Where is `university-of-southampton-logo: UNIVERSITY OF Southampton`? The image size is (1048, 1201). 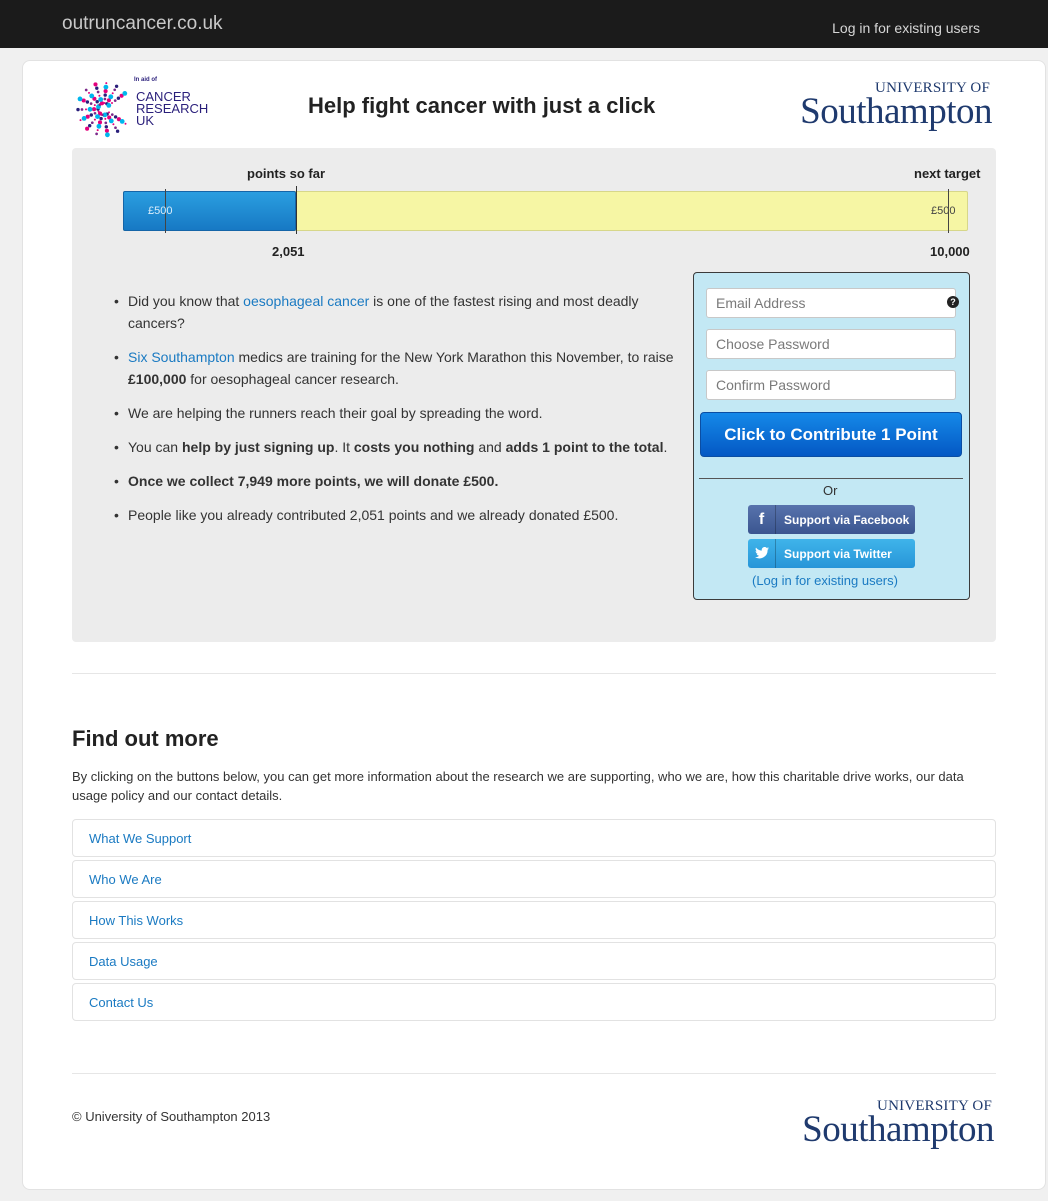
university-of-southampton-logo: UNIVERSITY OF Southampton is located at coordinates (877, 106).